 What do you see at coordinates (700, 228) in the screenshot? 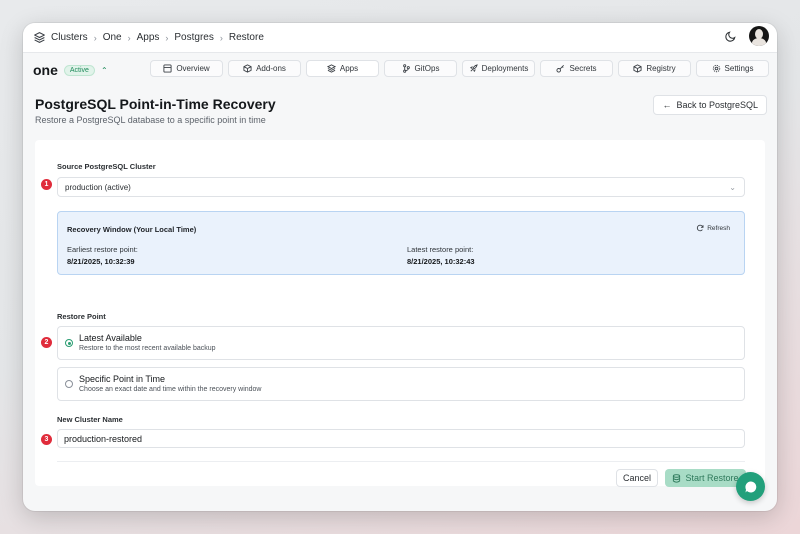
I see `refresh-icon` at bounding box center [700, 228].